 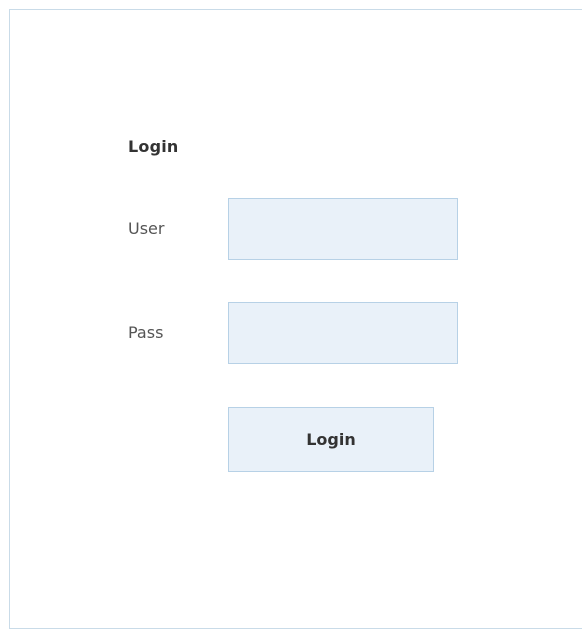 What do you see at coordinates (146, 228) in the screenshot?
I see `user-label: User` at bounding box center [146, 228].